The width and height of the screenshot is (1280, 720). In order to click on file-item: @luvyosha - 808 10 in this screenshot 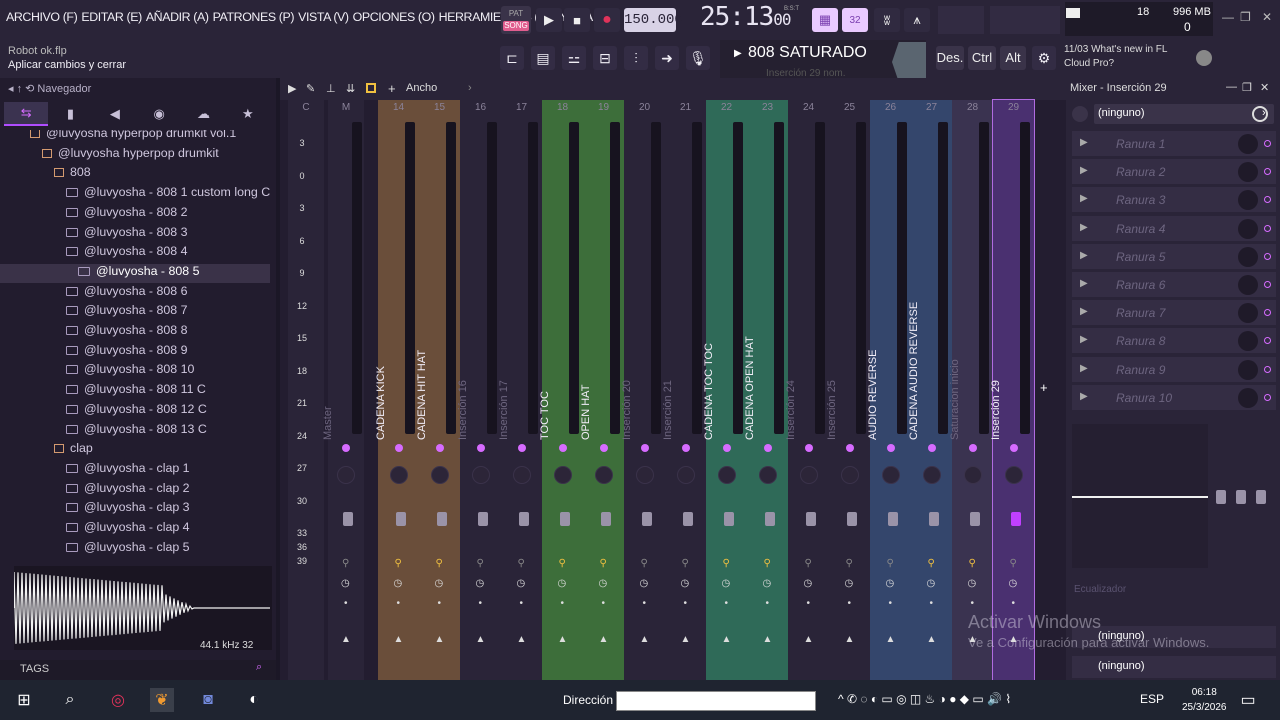, I will do `click(135, 371)`.